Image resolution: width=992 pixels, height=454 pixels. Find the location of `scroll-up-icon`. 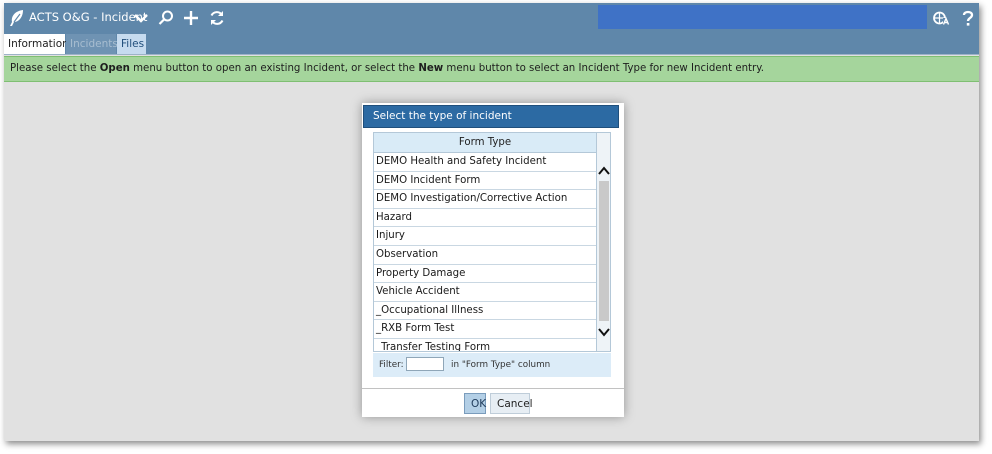

scroll-up-icon is located at coordinates (604, 171).